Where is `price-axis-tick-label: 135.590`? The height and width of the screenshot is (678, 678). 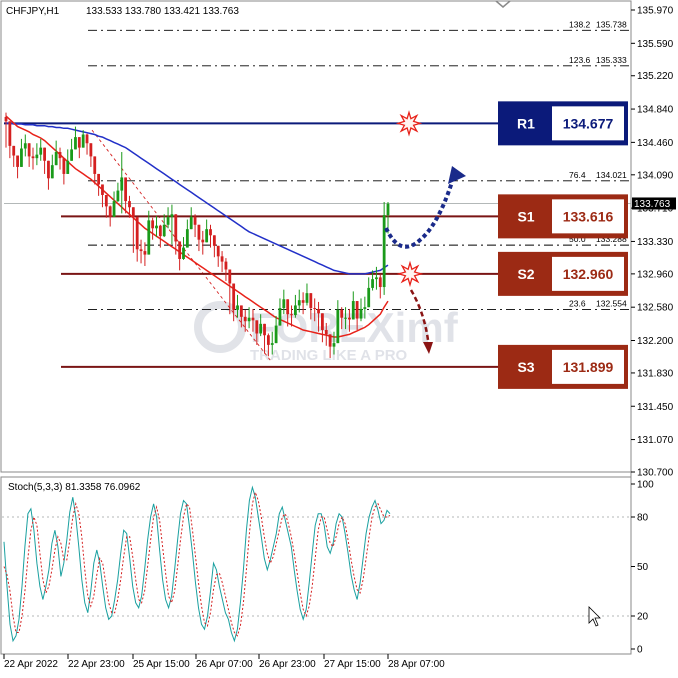 price-axis-tick-label: 135.590 is located at coordinates (655, 44).